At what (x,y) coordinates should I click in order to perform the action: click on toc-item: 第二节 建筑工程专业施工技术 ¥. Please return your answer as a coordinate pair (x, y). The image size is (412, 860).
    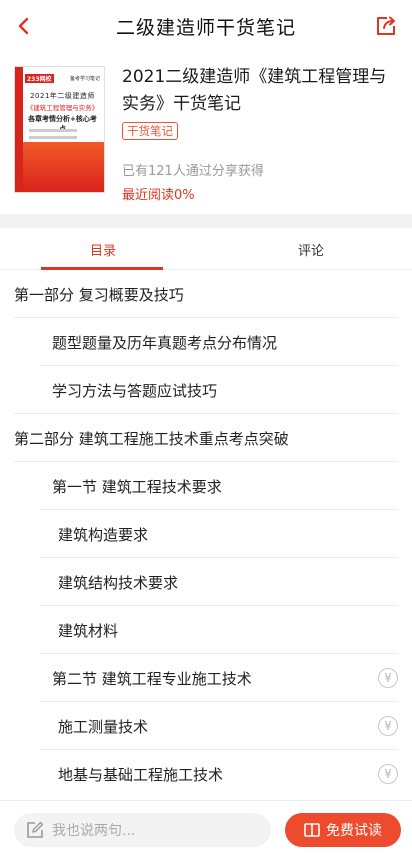
    Looking at the image, I should click on (206, 678).